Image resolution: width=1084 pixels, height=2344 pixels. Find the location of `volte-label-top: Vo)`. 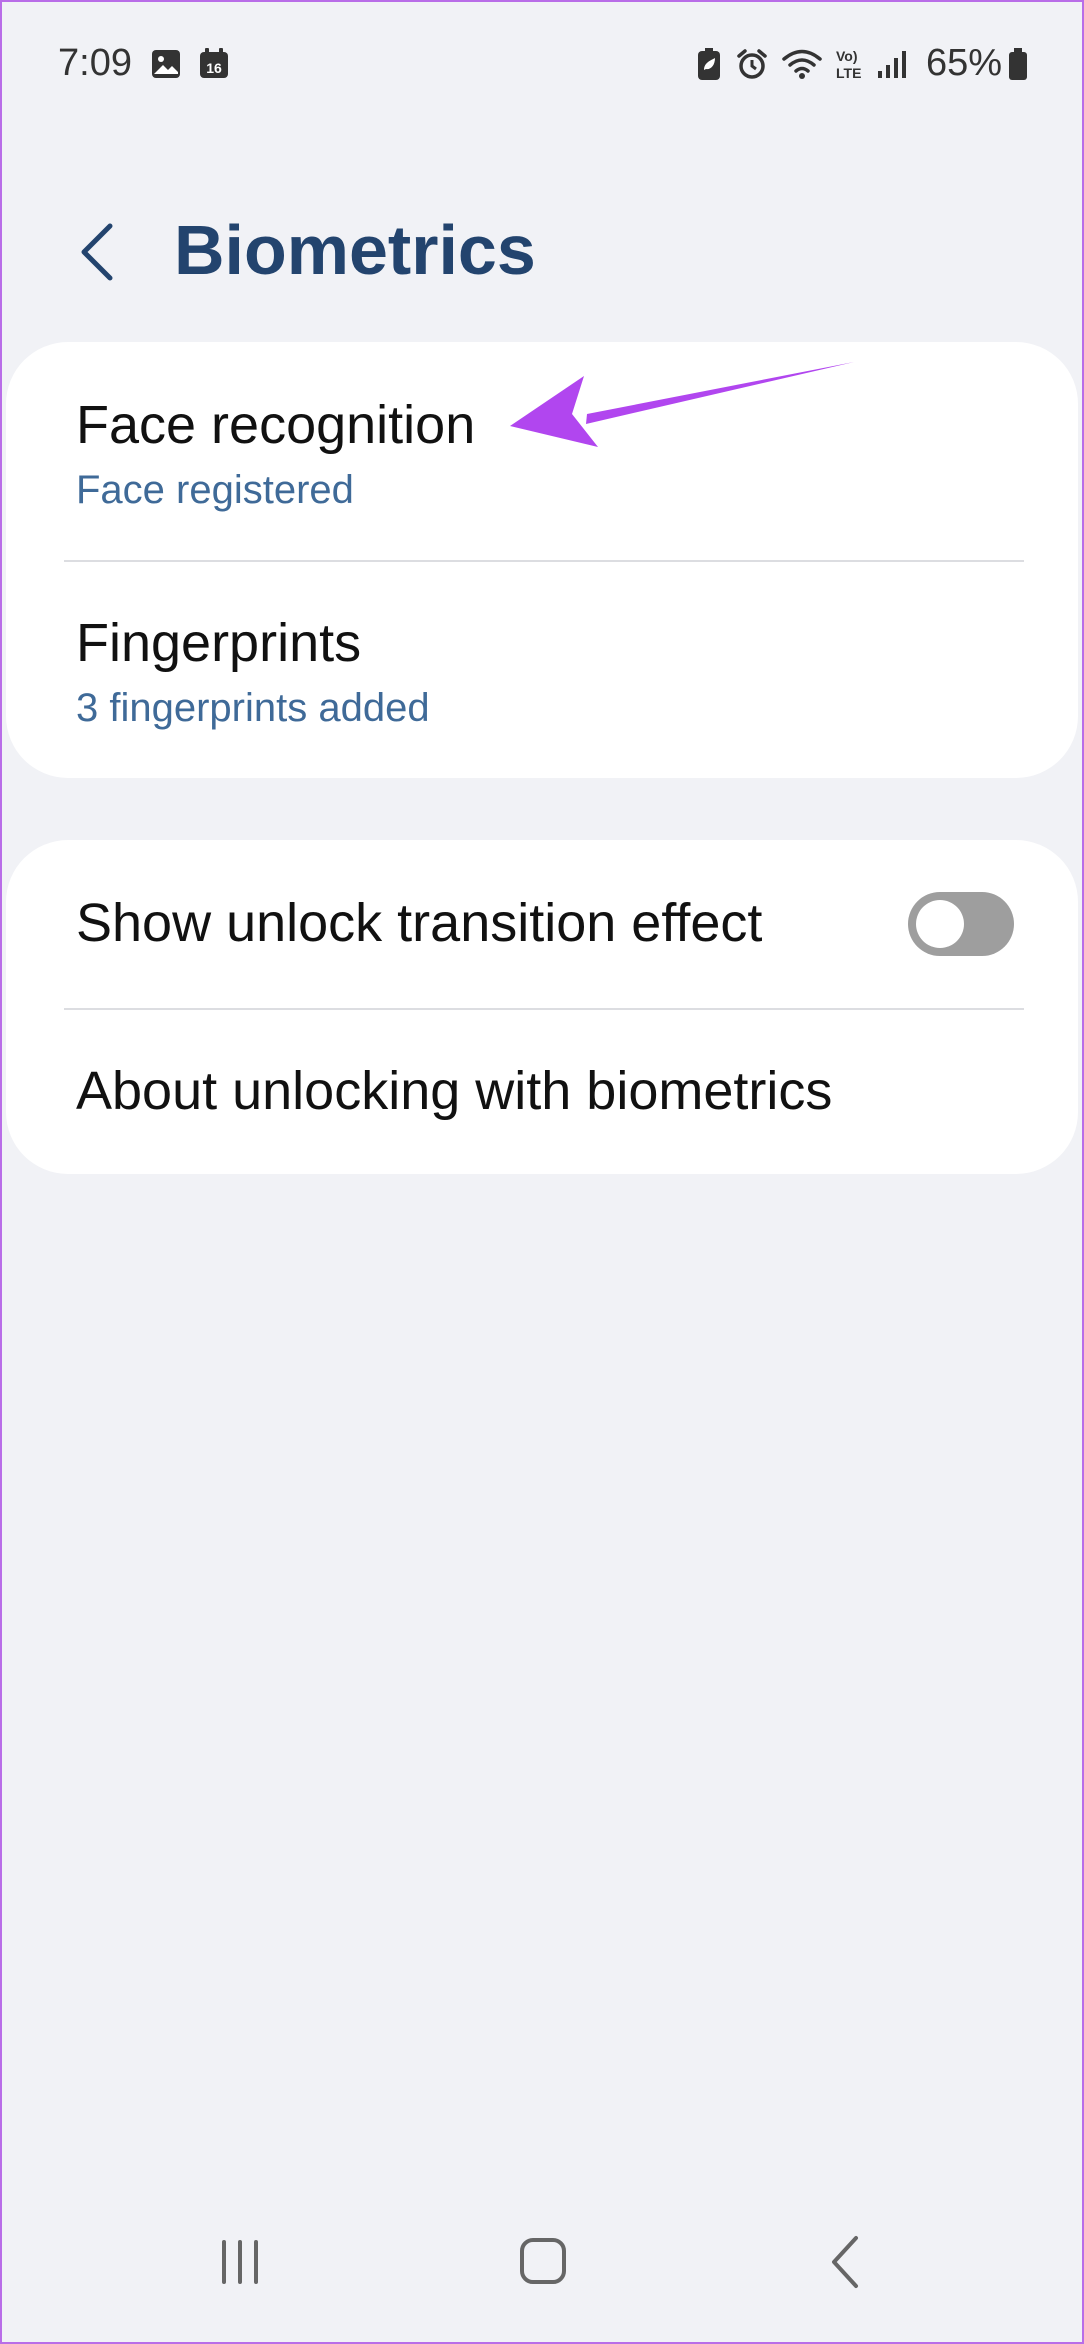

volte-label-top: Vo) is located at coordinates (847, 56).